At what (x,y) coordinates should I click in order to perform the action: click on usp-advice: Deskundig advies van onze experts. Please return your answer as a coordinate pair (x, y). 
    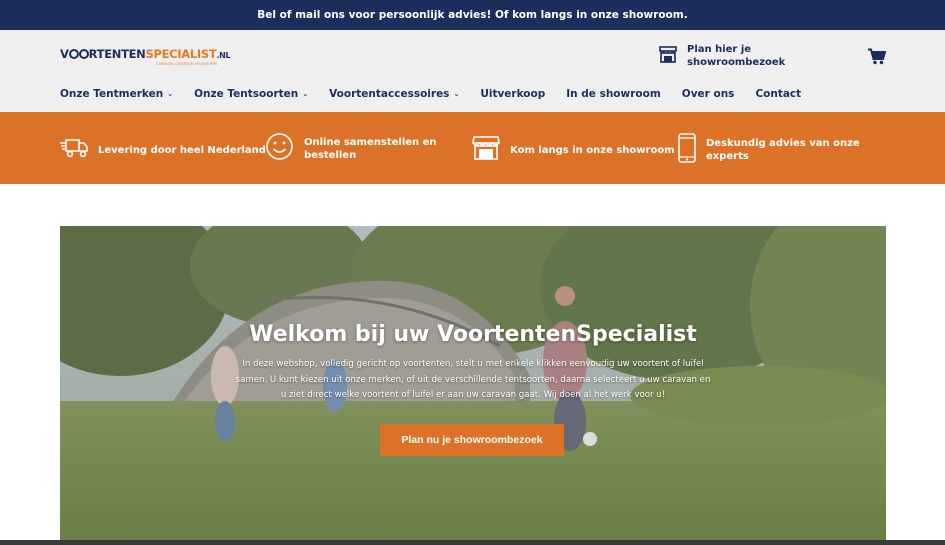
    Looking at the image, I should click on (769, 150).